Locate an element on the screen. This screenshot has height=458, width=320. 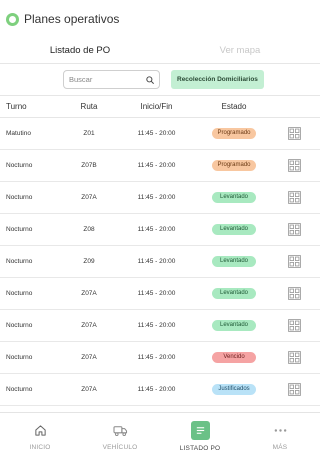
table-row: Matutino Z01 11:45 - 20:00 Programado is located at coordinates (160, 134).